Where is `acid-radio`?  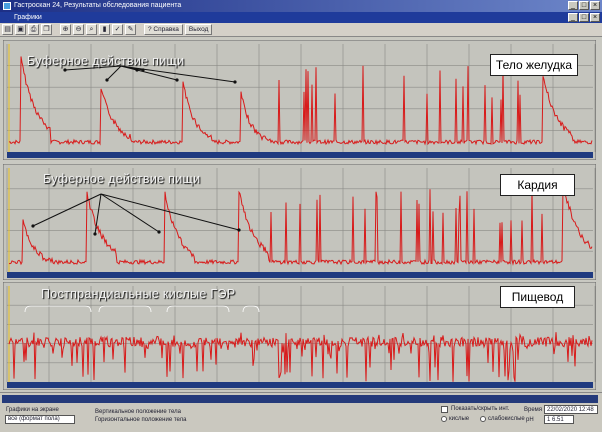
acid-radio is located at coordinates (444, 419).